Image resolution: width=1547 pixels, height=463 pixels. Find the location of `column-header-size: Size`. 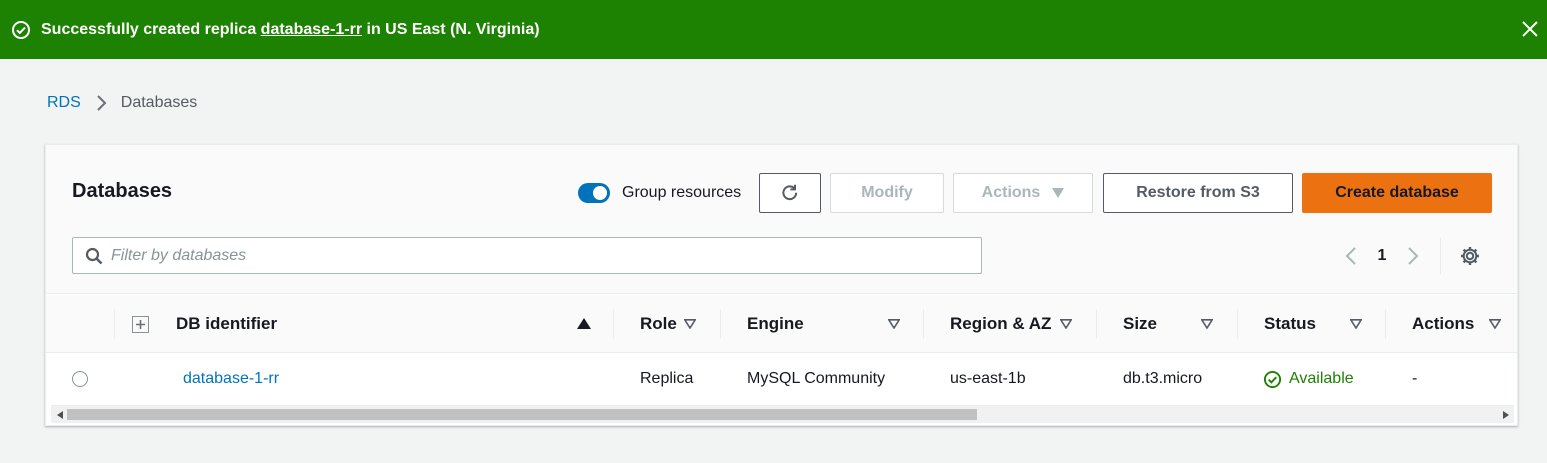

column-header-size: Size is located at coordinates (1140, 324).